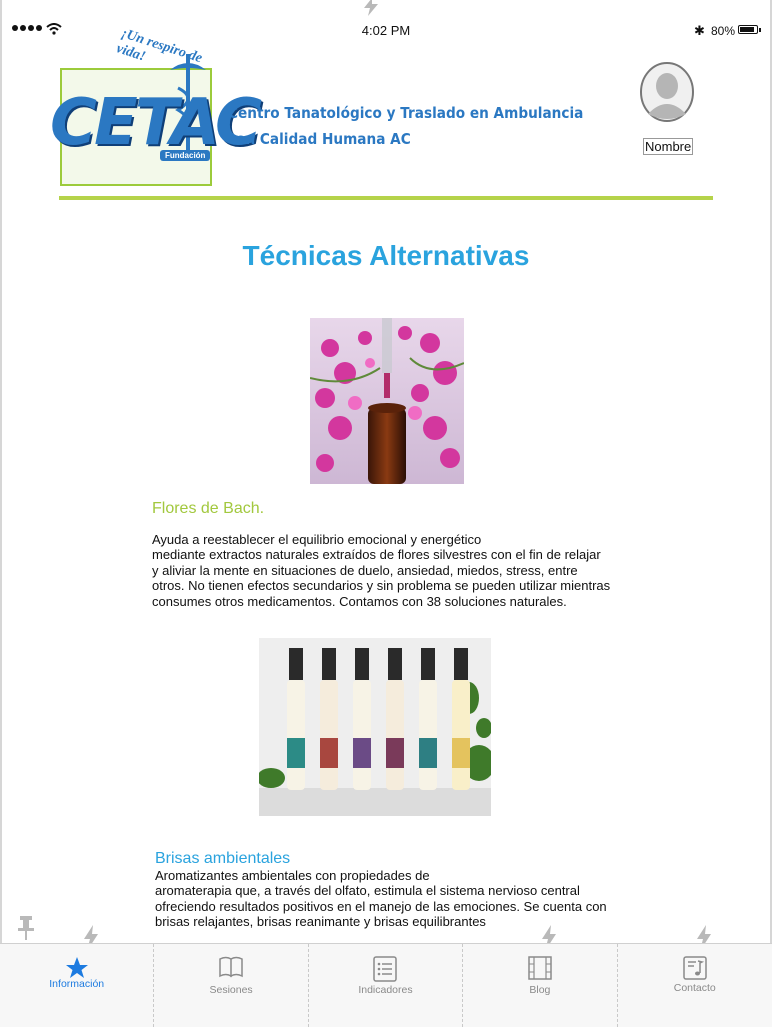 Image resolution: width=772 pixels, height=1027 pixels. What do you see at coordinates (76, 967) in the screenshot?
I see `star-icon` at bounding box center [76, 967].